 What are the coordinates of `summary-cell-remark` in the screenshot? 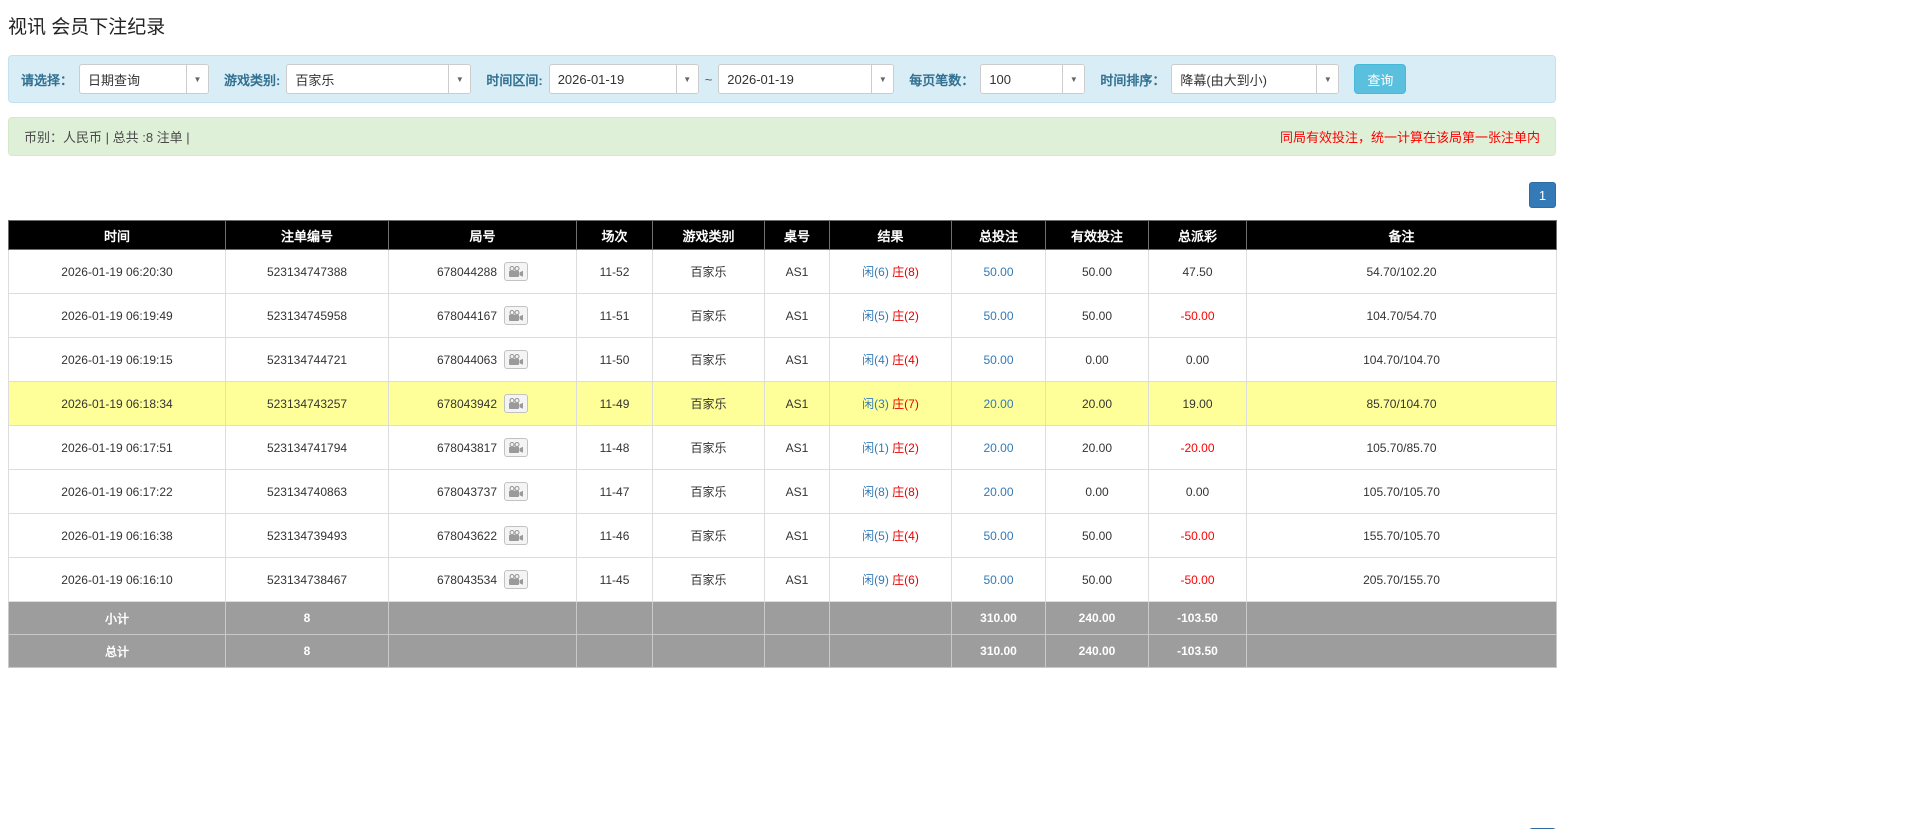 It's located at (1401, 618).